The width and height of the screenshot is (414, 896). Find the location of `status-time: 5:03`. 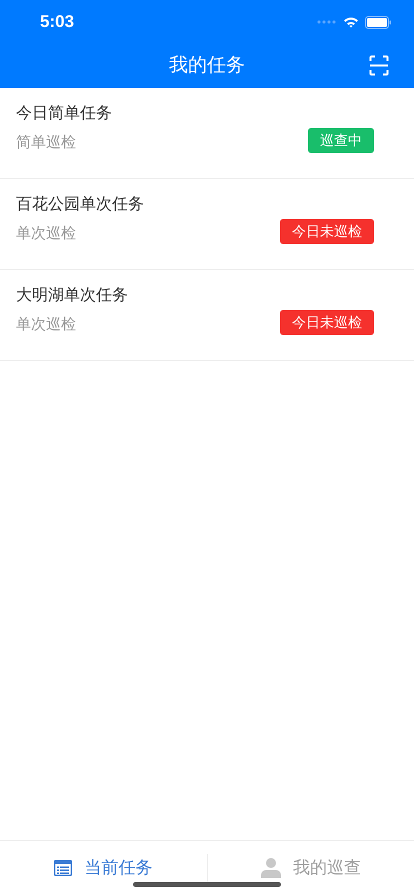

status-time: 5:03 is located at coordinates (57, 22).